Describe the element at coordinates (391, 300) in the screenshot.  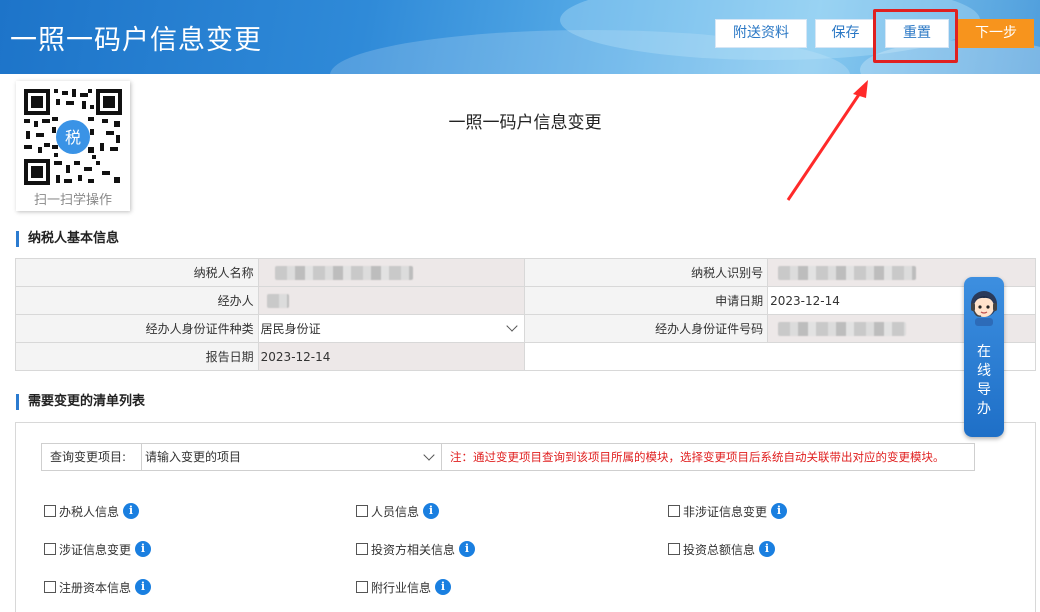
I see `agent-value` at that location.